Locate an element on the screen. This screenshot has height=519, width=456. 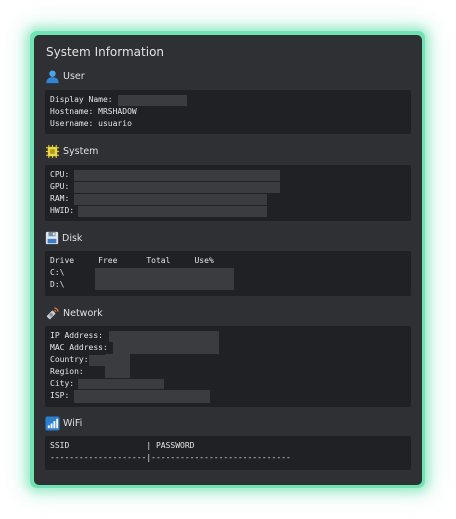
redacted-gpu is located at coordinates (177, 187).